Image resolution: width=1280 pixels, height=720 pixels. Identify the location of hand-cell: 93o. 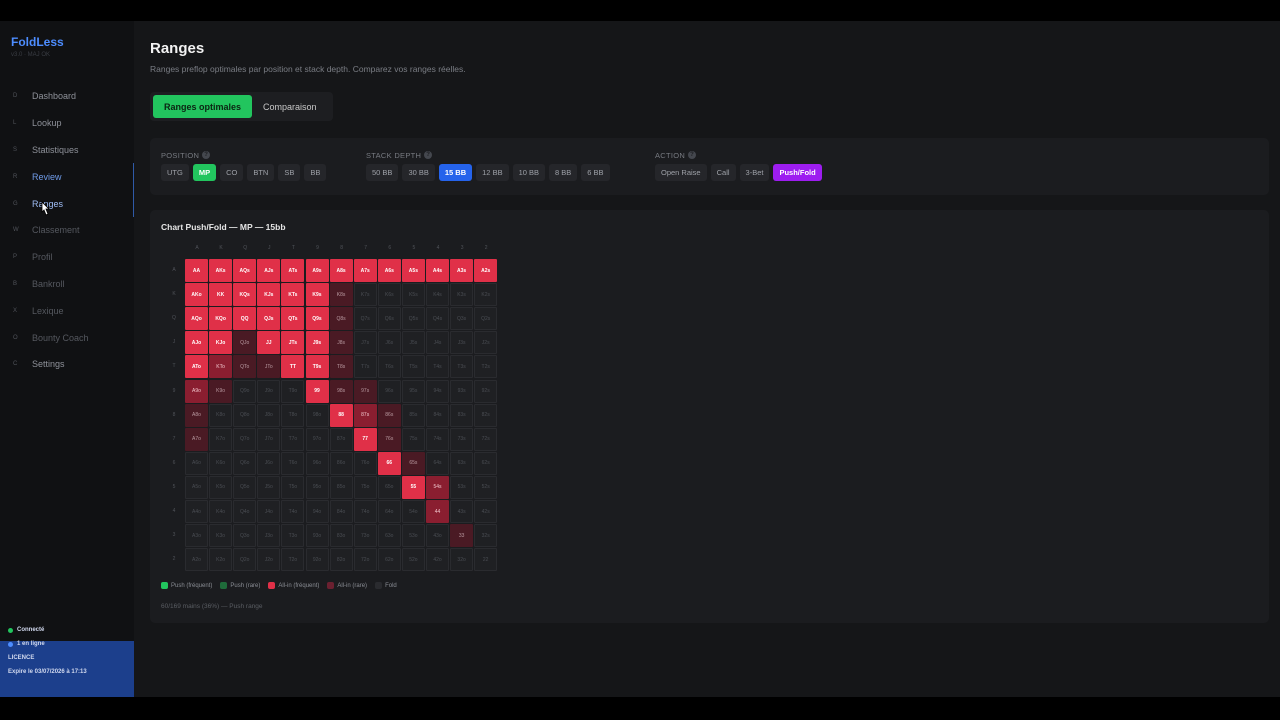
(317, 536).